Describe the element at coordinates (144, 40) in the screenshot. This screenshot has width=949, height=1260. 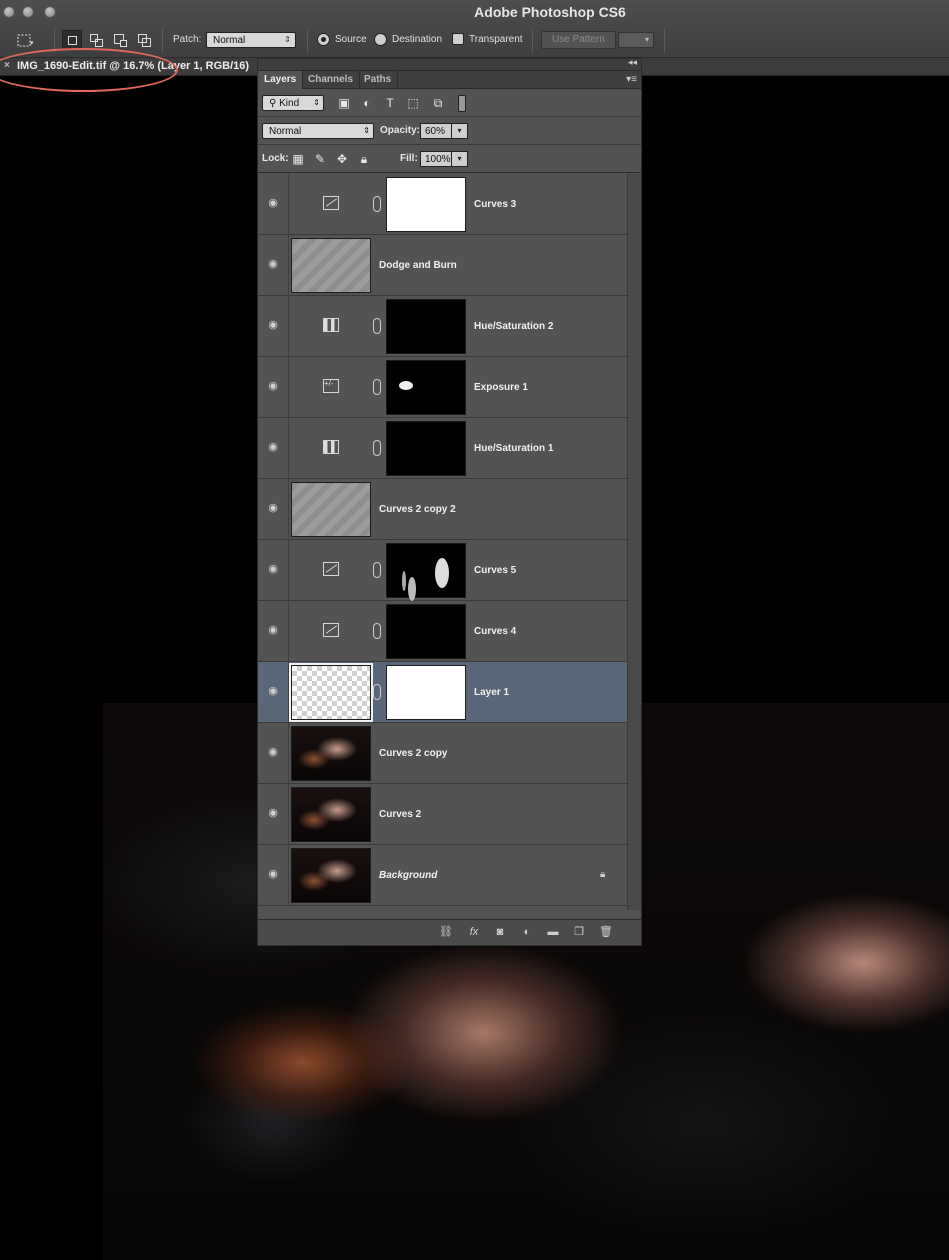
I see `intersect-selection-icon` at that location.